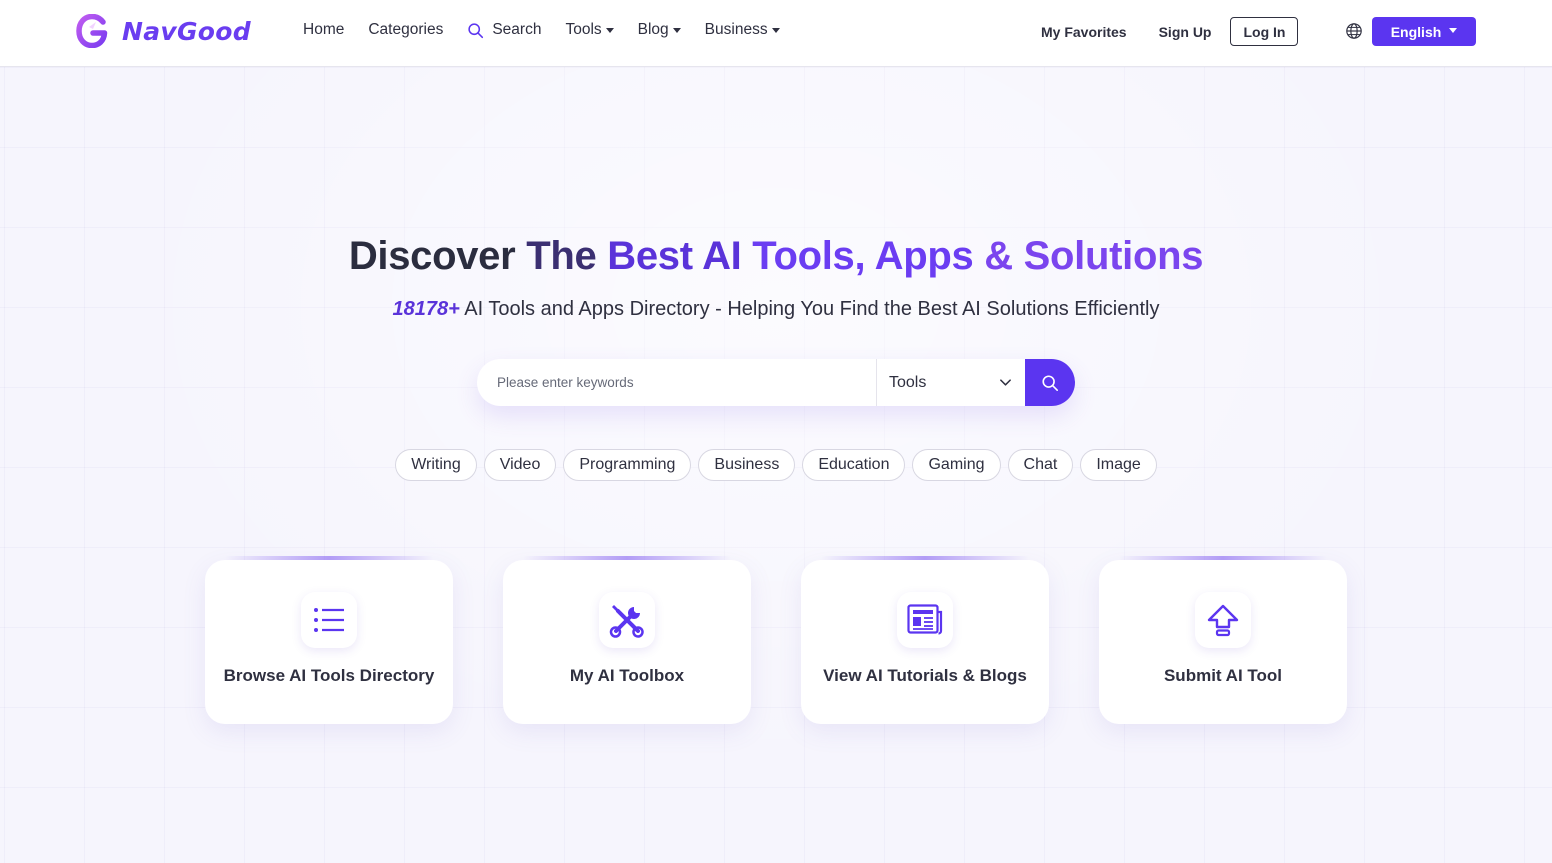 Image resolution: width=1552 pixels, height=863 pixels. I want to click on tag-business: Business, so click(747, 465).